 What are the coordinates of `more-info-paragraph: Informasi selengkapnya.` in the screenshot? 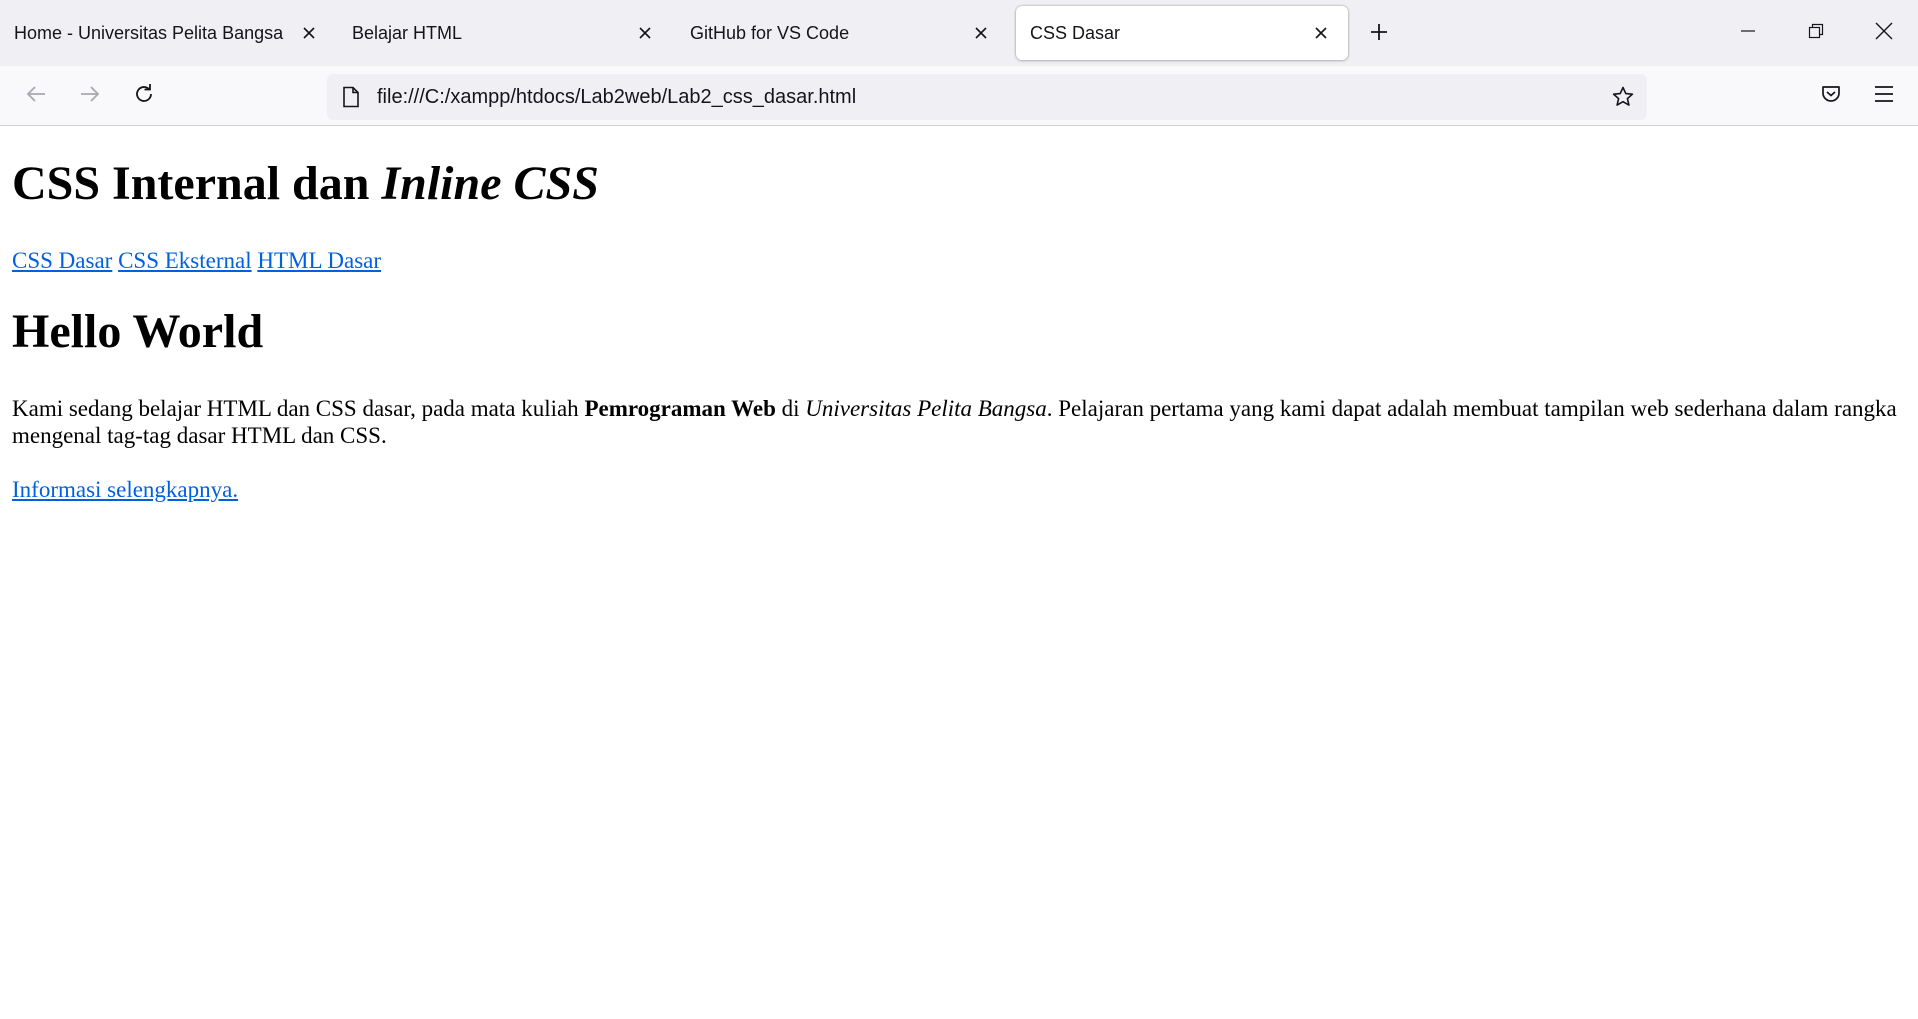 It's located at (125, 489).